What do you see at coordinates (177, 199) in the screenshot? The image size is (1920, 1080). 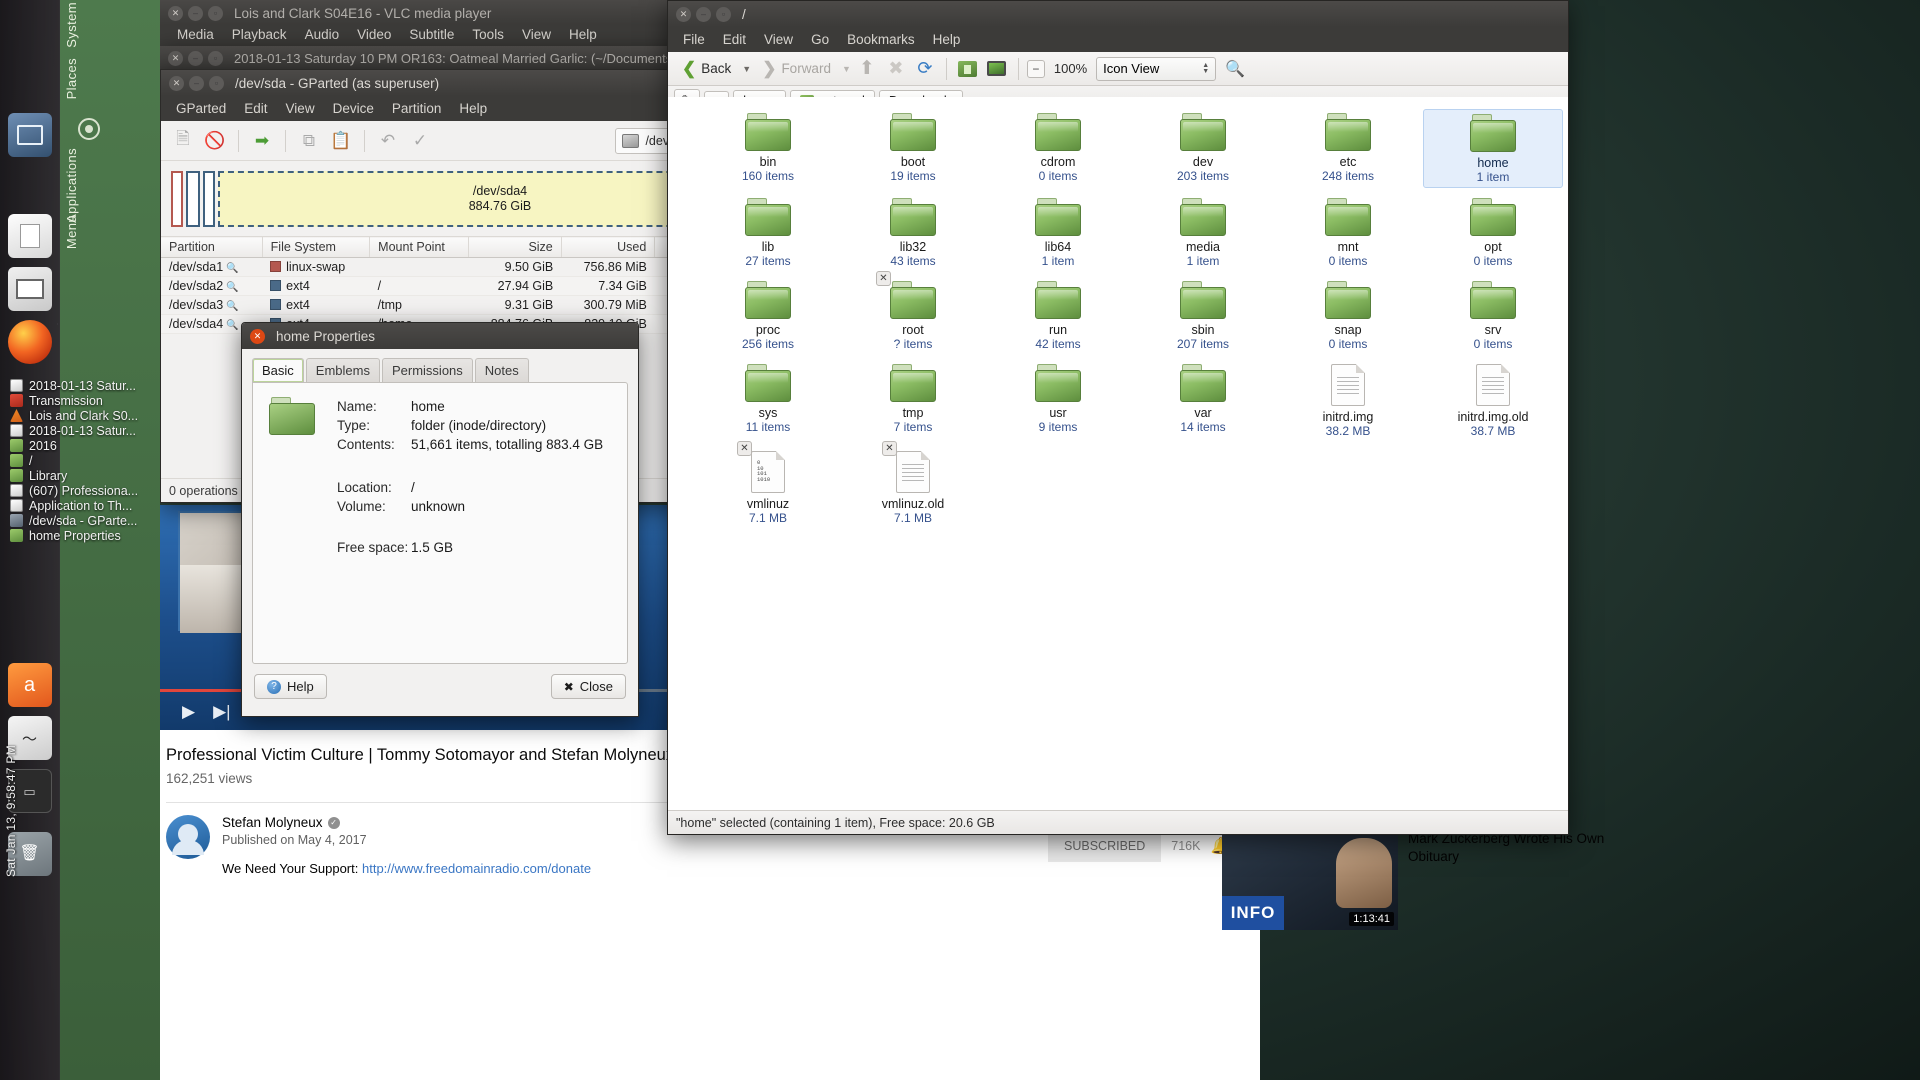 I see `partition-segment-sda1` at bounding box center [177, 199].